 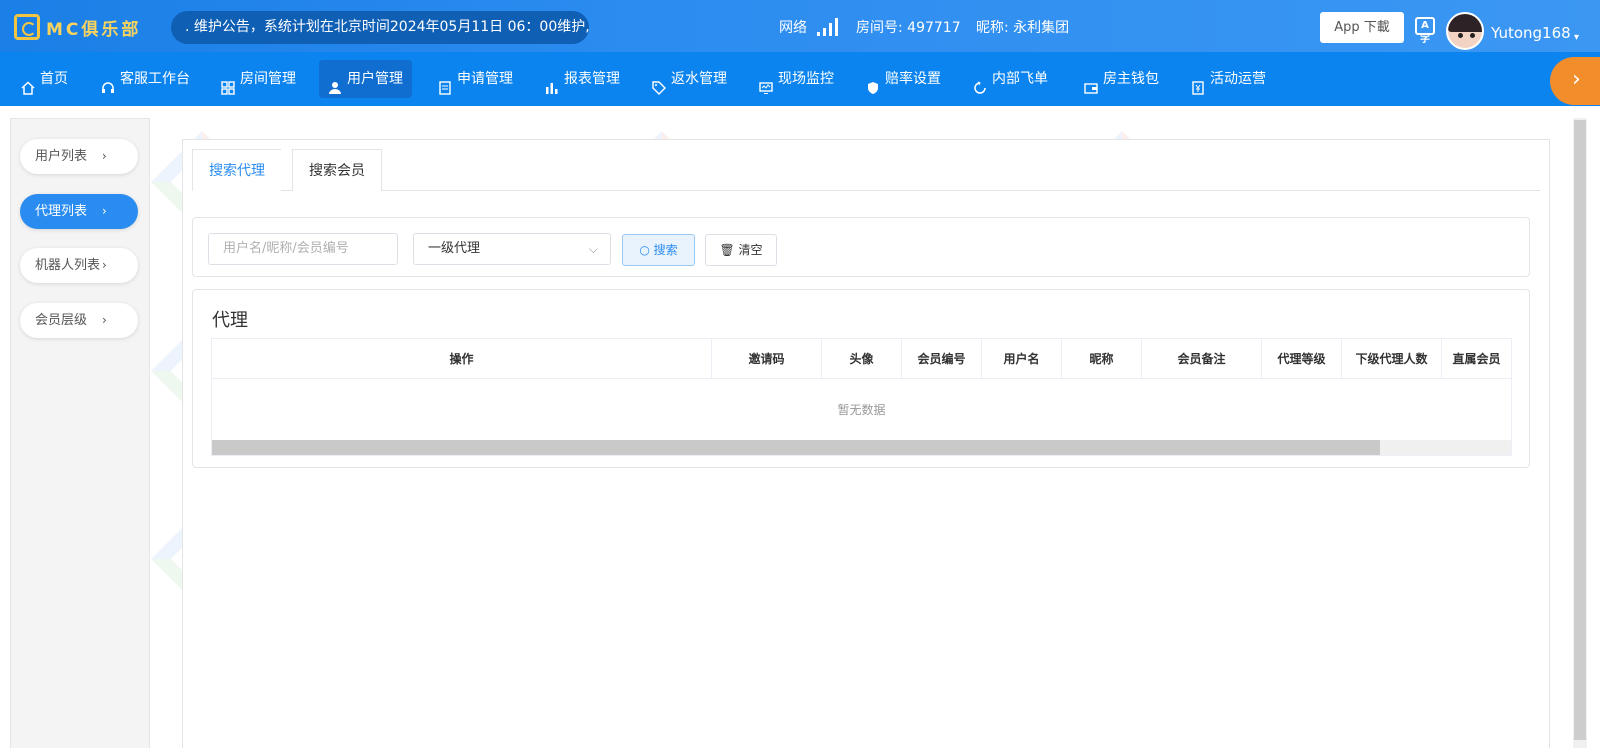 I want to click on column-header: 直属会员, so click(x=1476, y=359).